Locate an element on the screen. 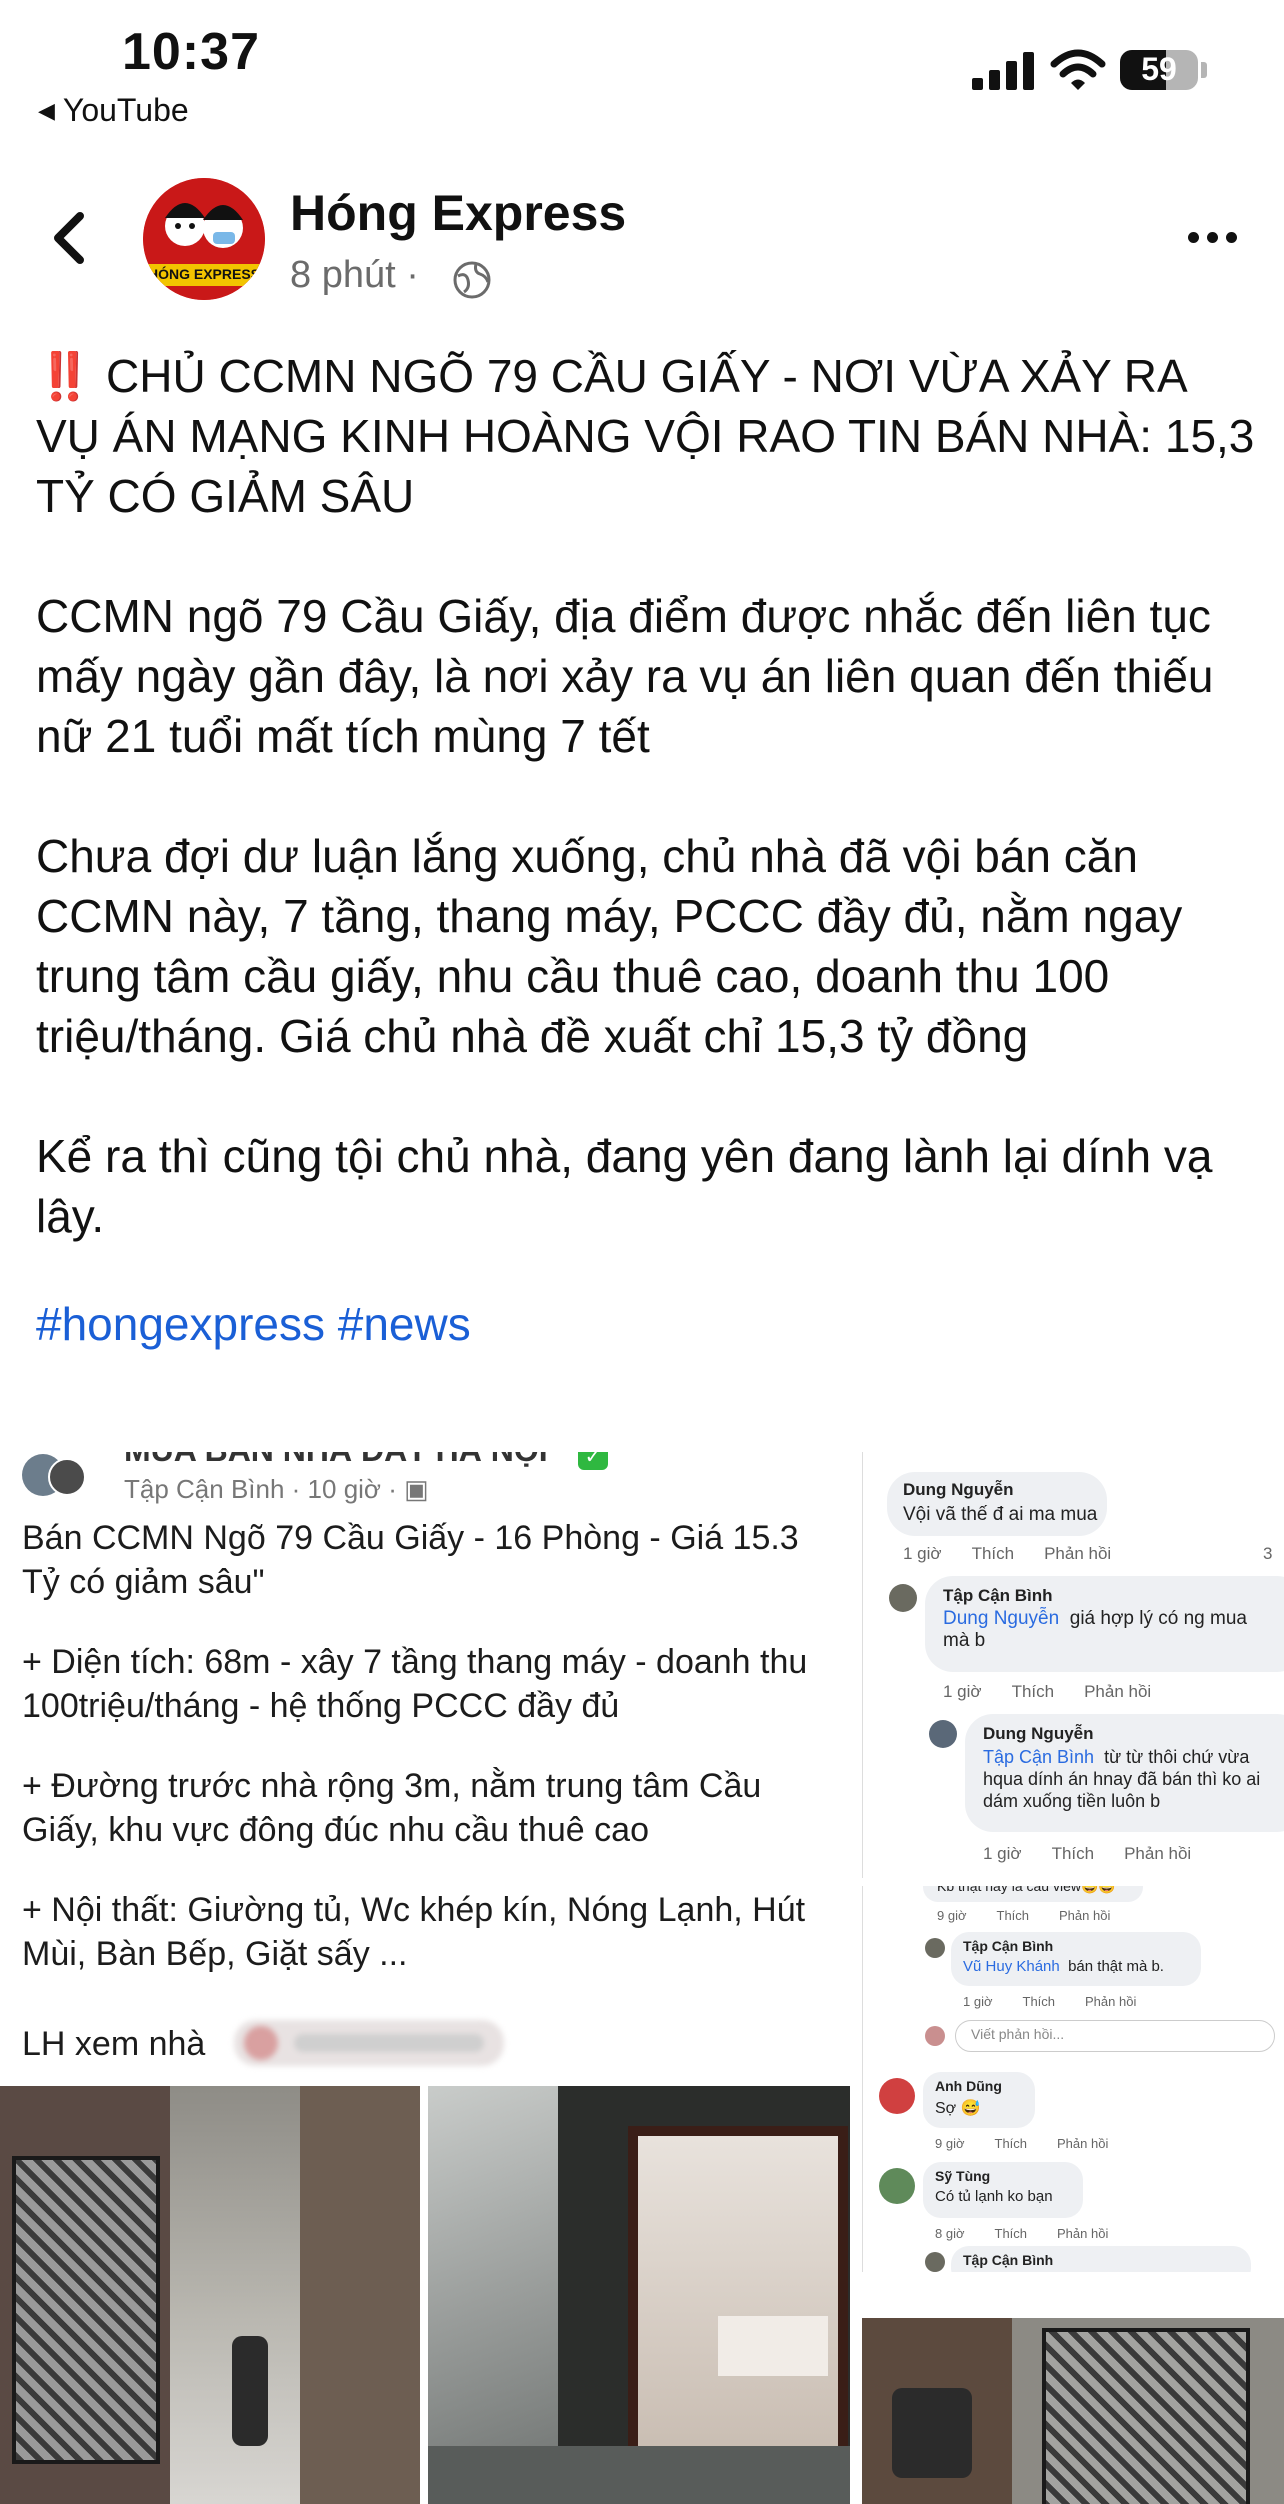  comment-4-text: bán thật mà b. is located at coordinates (1116, 1966).